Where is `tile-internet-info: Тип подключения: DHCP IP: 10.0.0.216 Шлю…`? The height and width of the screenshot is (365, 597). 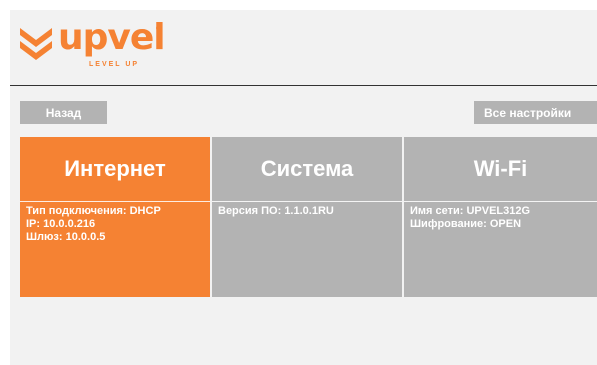 tile-internet-info: Тип подключения: DHCP IP: 10.0.0.216 Шлю… is located at coordinates (116, 224).